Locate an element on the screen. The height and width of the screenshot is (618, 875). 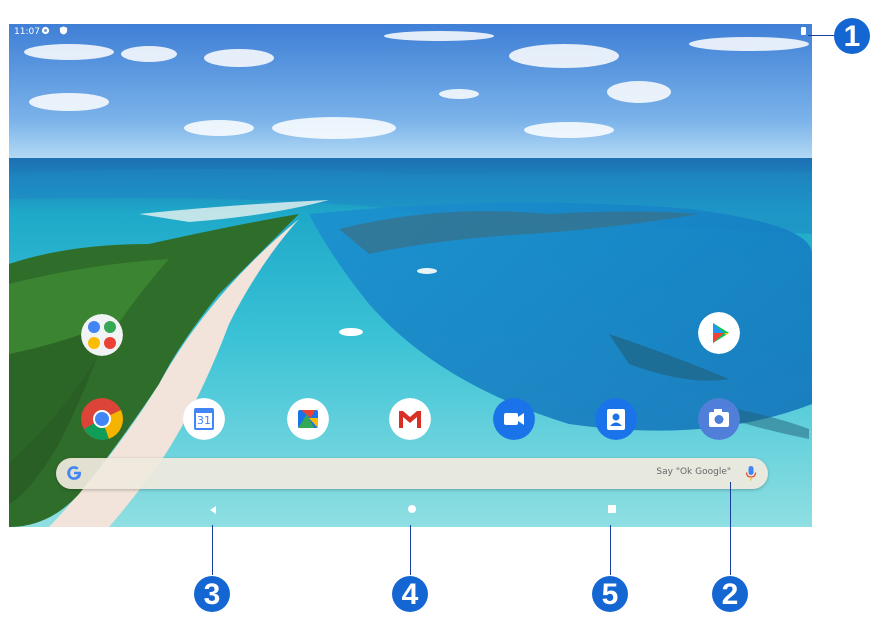
callout-4-line is located at coordinates (410, 550).